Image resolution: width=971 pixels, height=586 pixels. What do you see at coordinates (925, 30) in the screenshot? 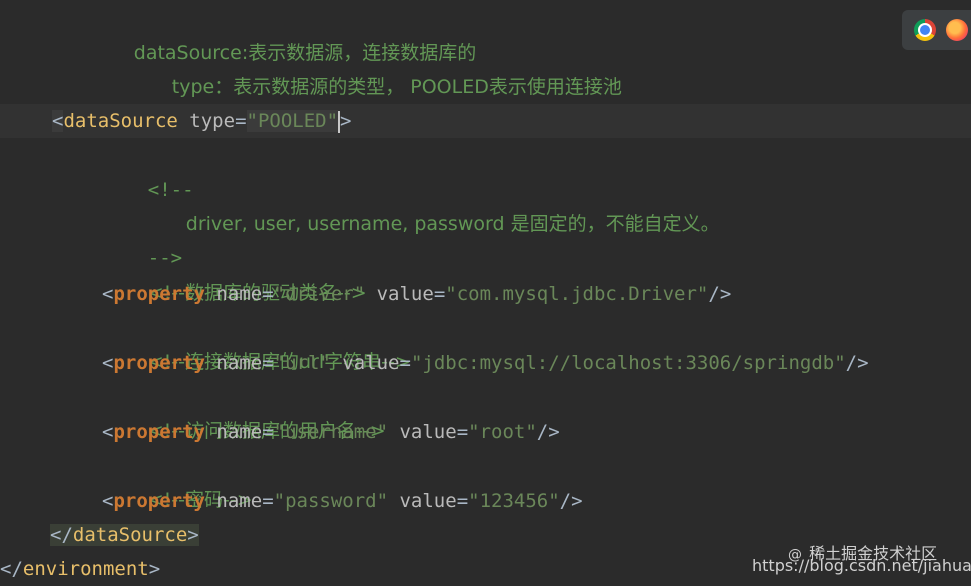
I see `chrome-icon` at bounding box center [925, 30].